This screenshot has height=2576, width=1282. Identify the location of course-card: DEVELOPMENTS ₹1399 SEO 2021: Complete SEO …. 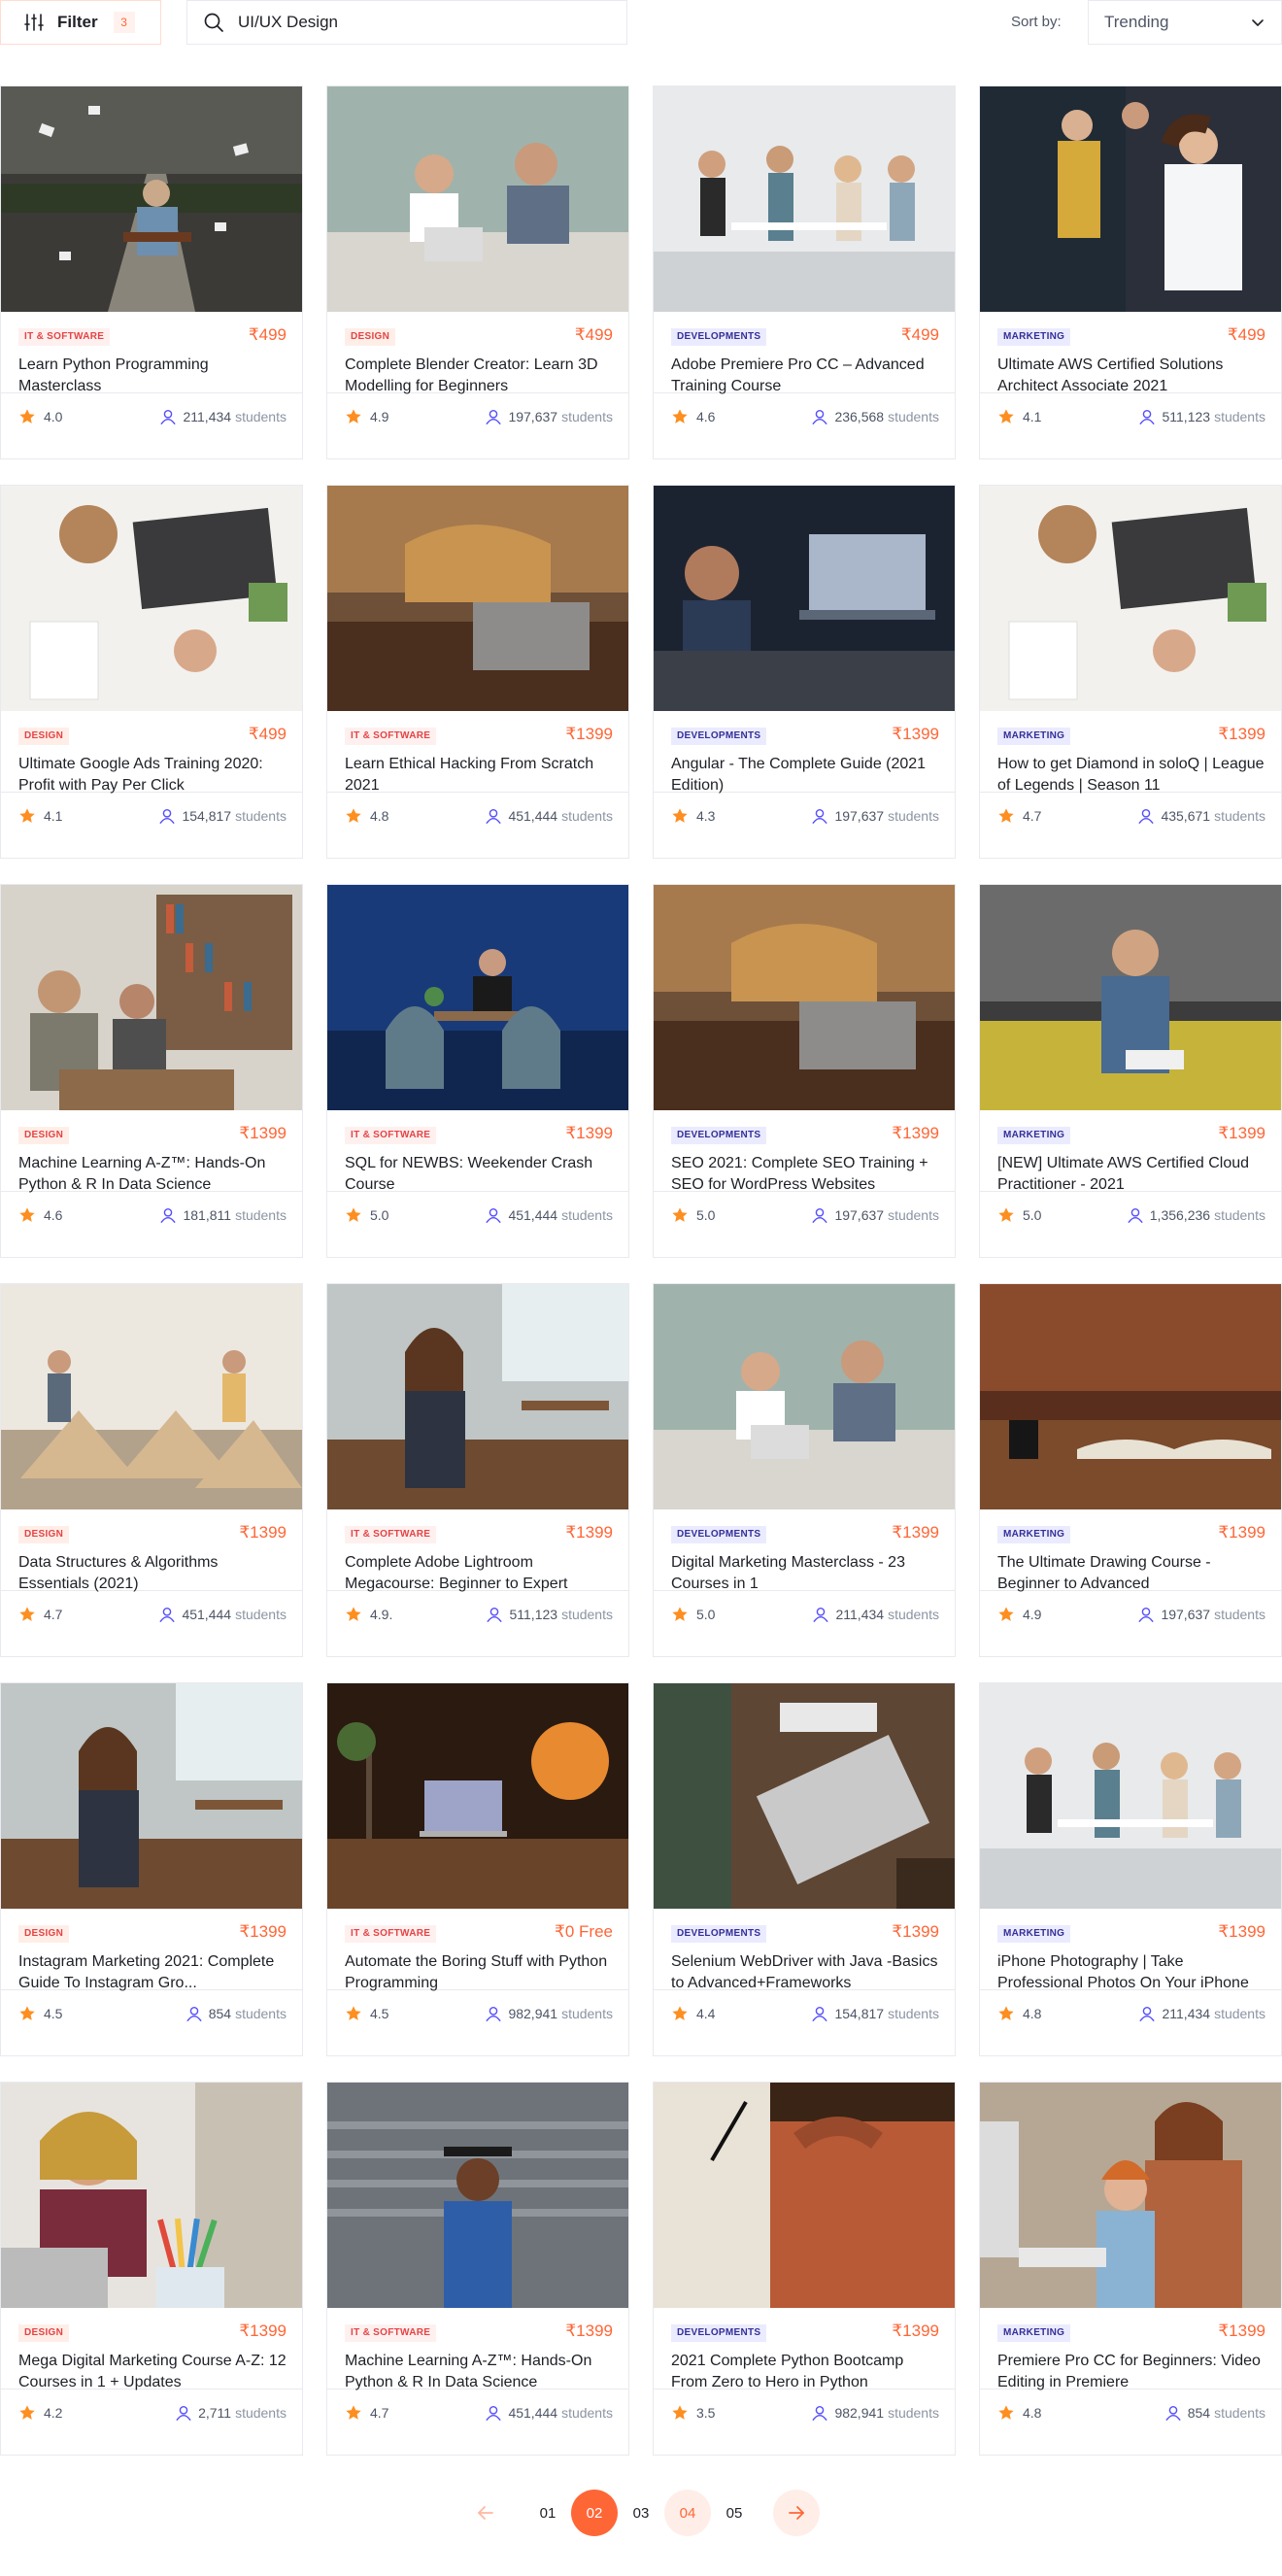
(804, 1071).